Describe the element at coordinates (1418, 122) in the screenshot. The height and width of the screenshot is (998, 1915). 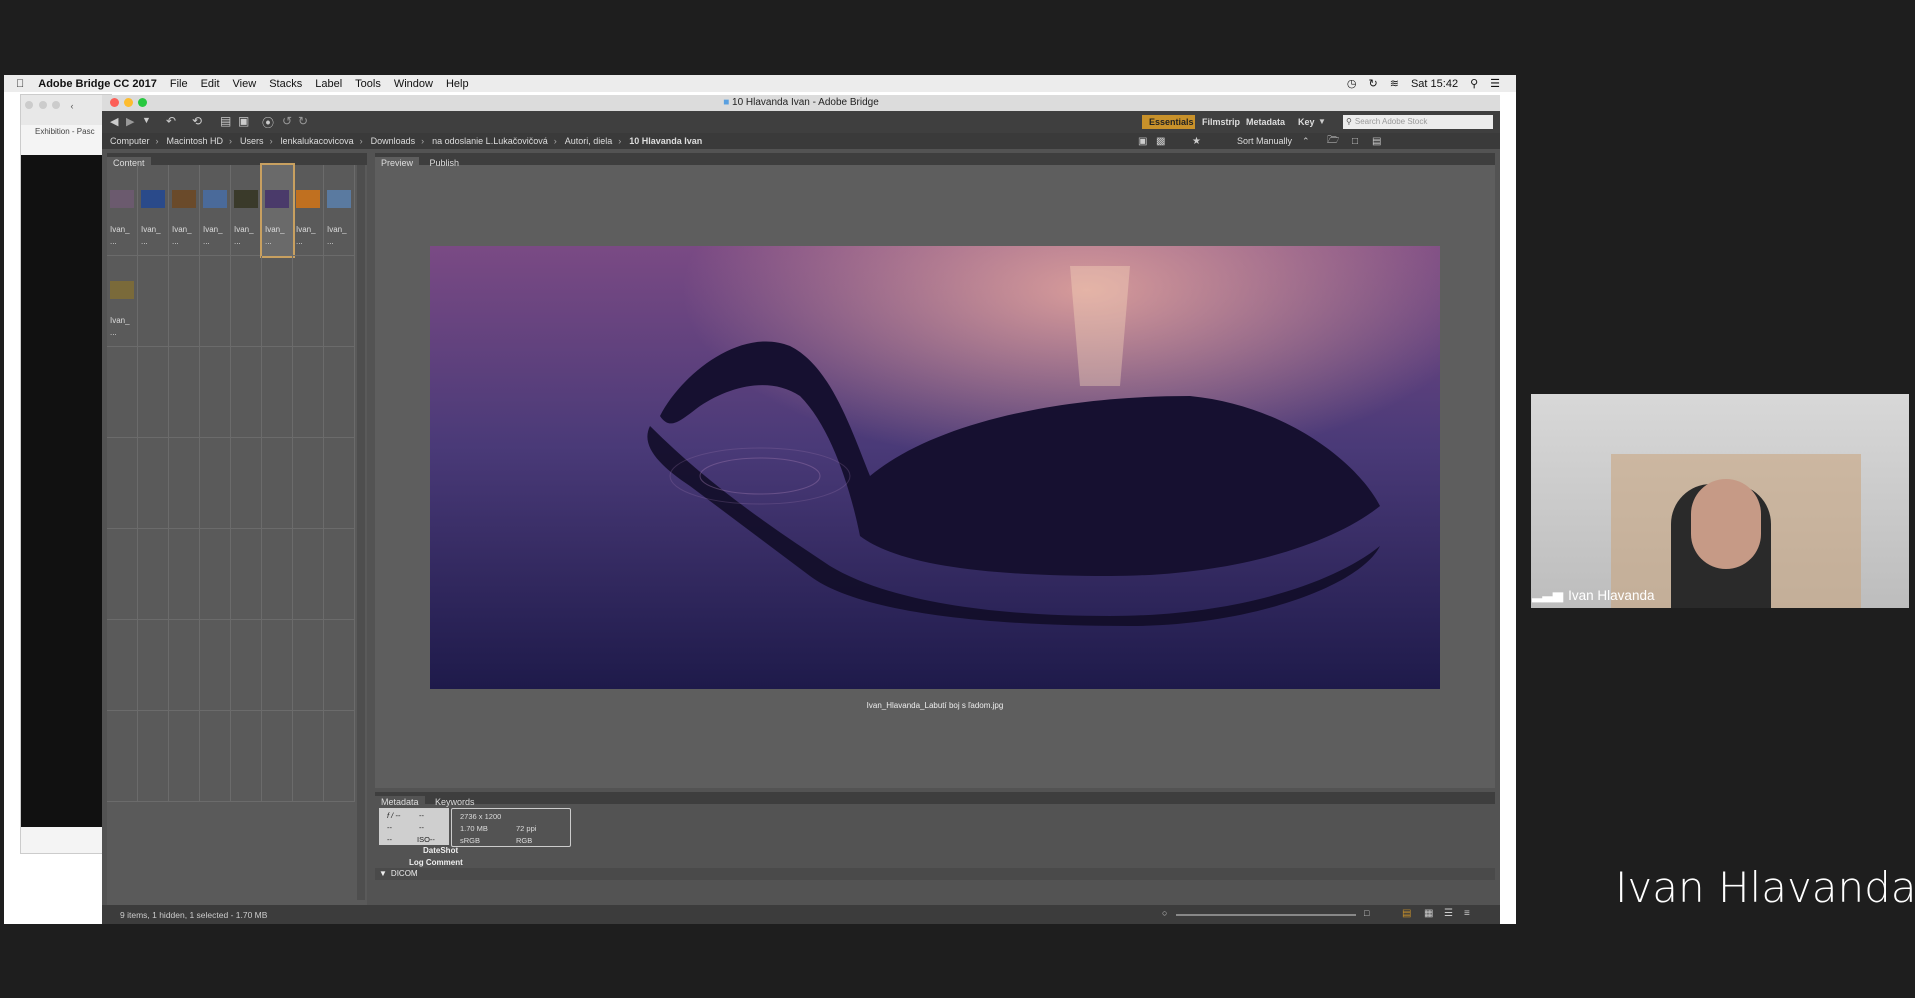
I see `search-field: ⚲ Search Adobe Stock` at that location.